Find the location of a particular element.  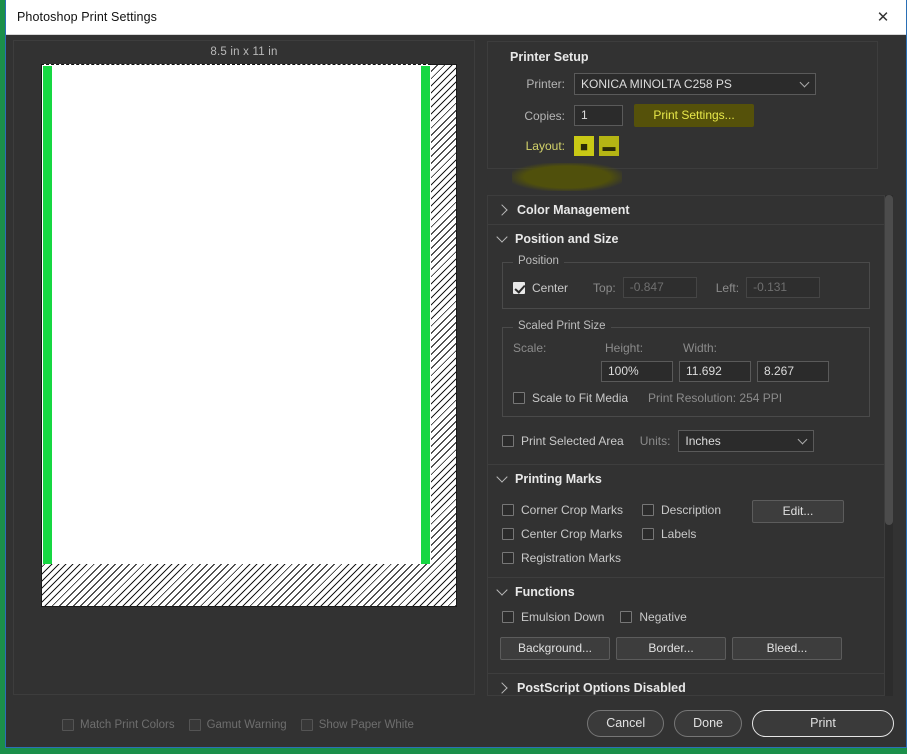

checkbox-emulsion-down is located at coordinates (508, 617).